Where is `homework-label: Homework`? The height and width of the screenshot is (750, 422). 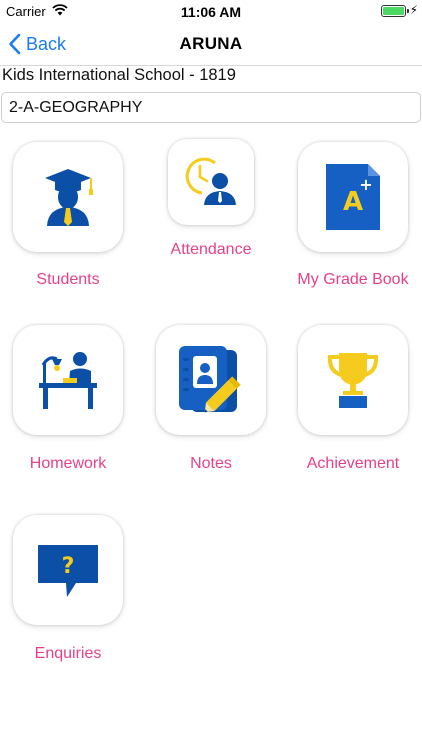
homework-label: Homework is located at coordinates (68, 464).